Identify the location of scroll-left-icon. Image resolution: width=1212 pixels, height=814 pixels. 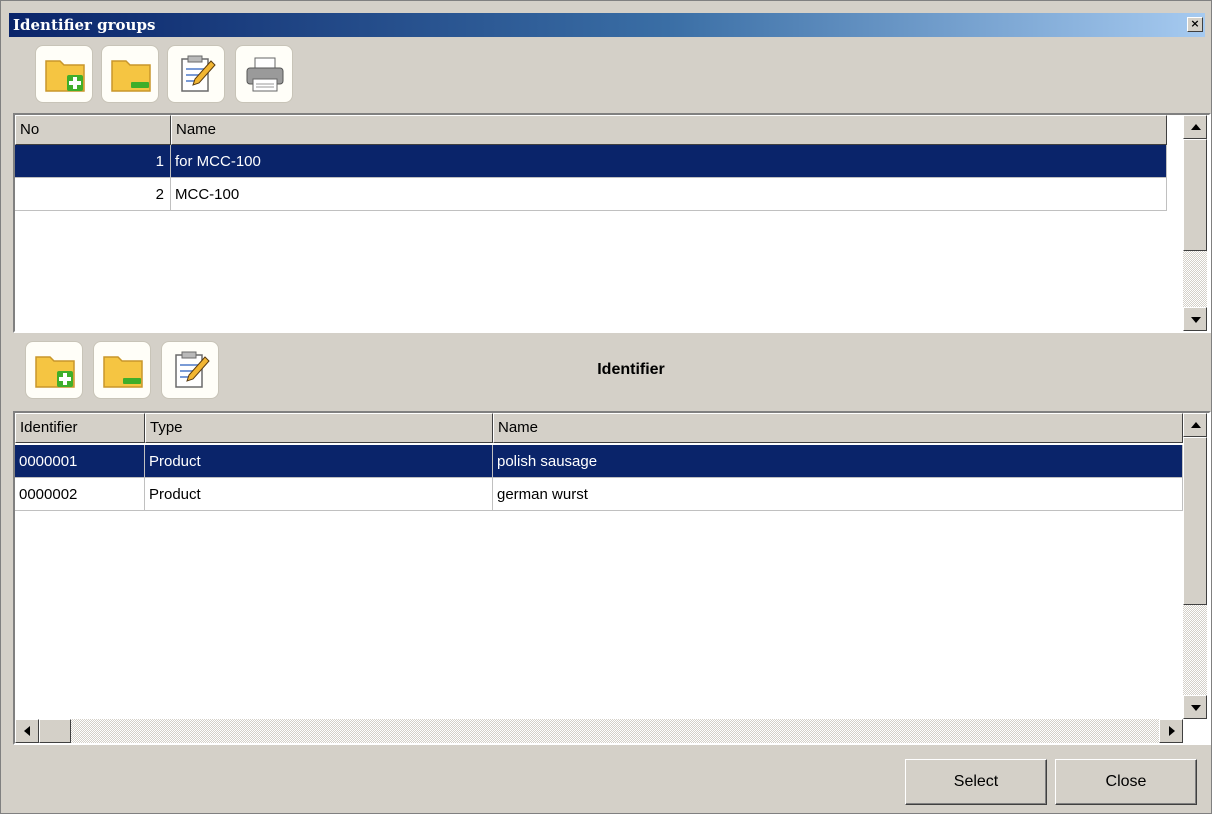
(27, 731).